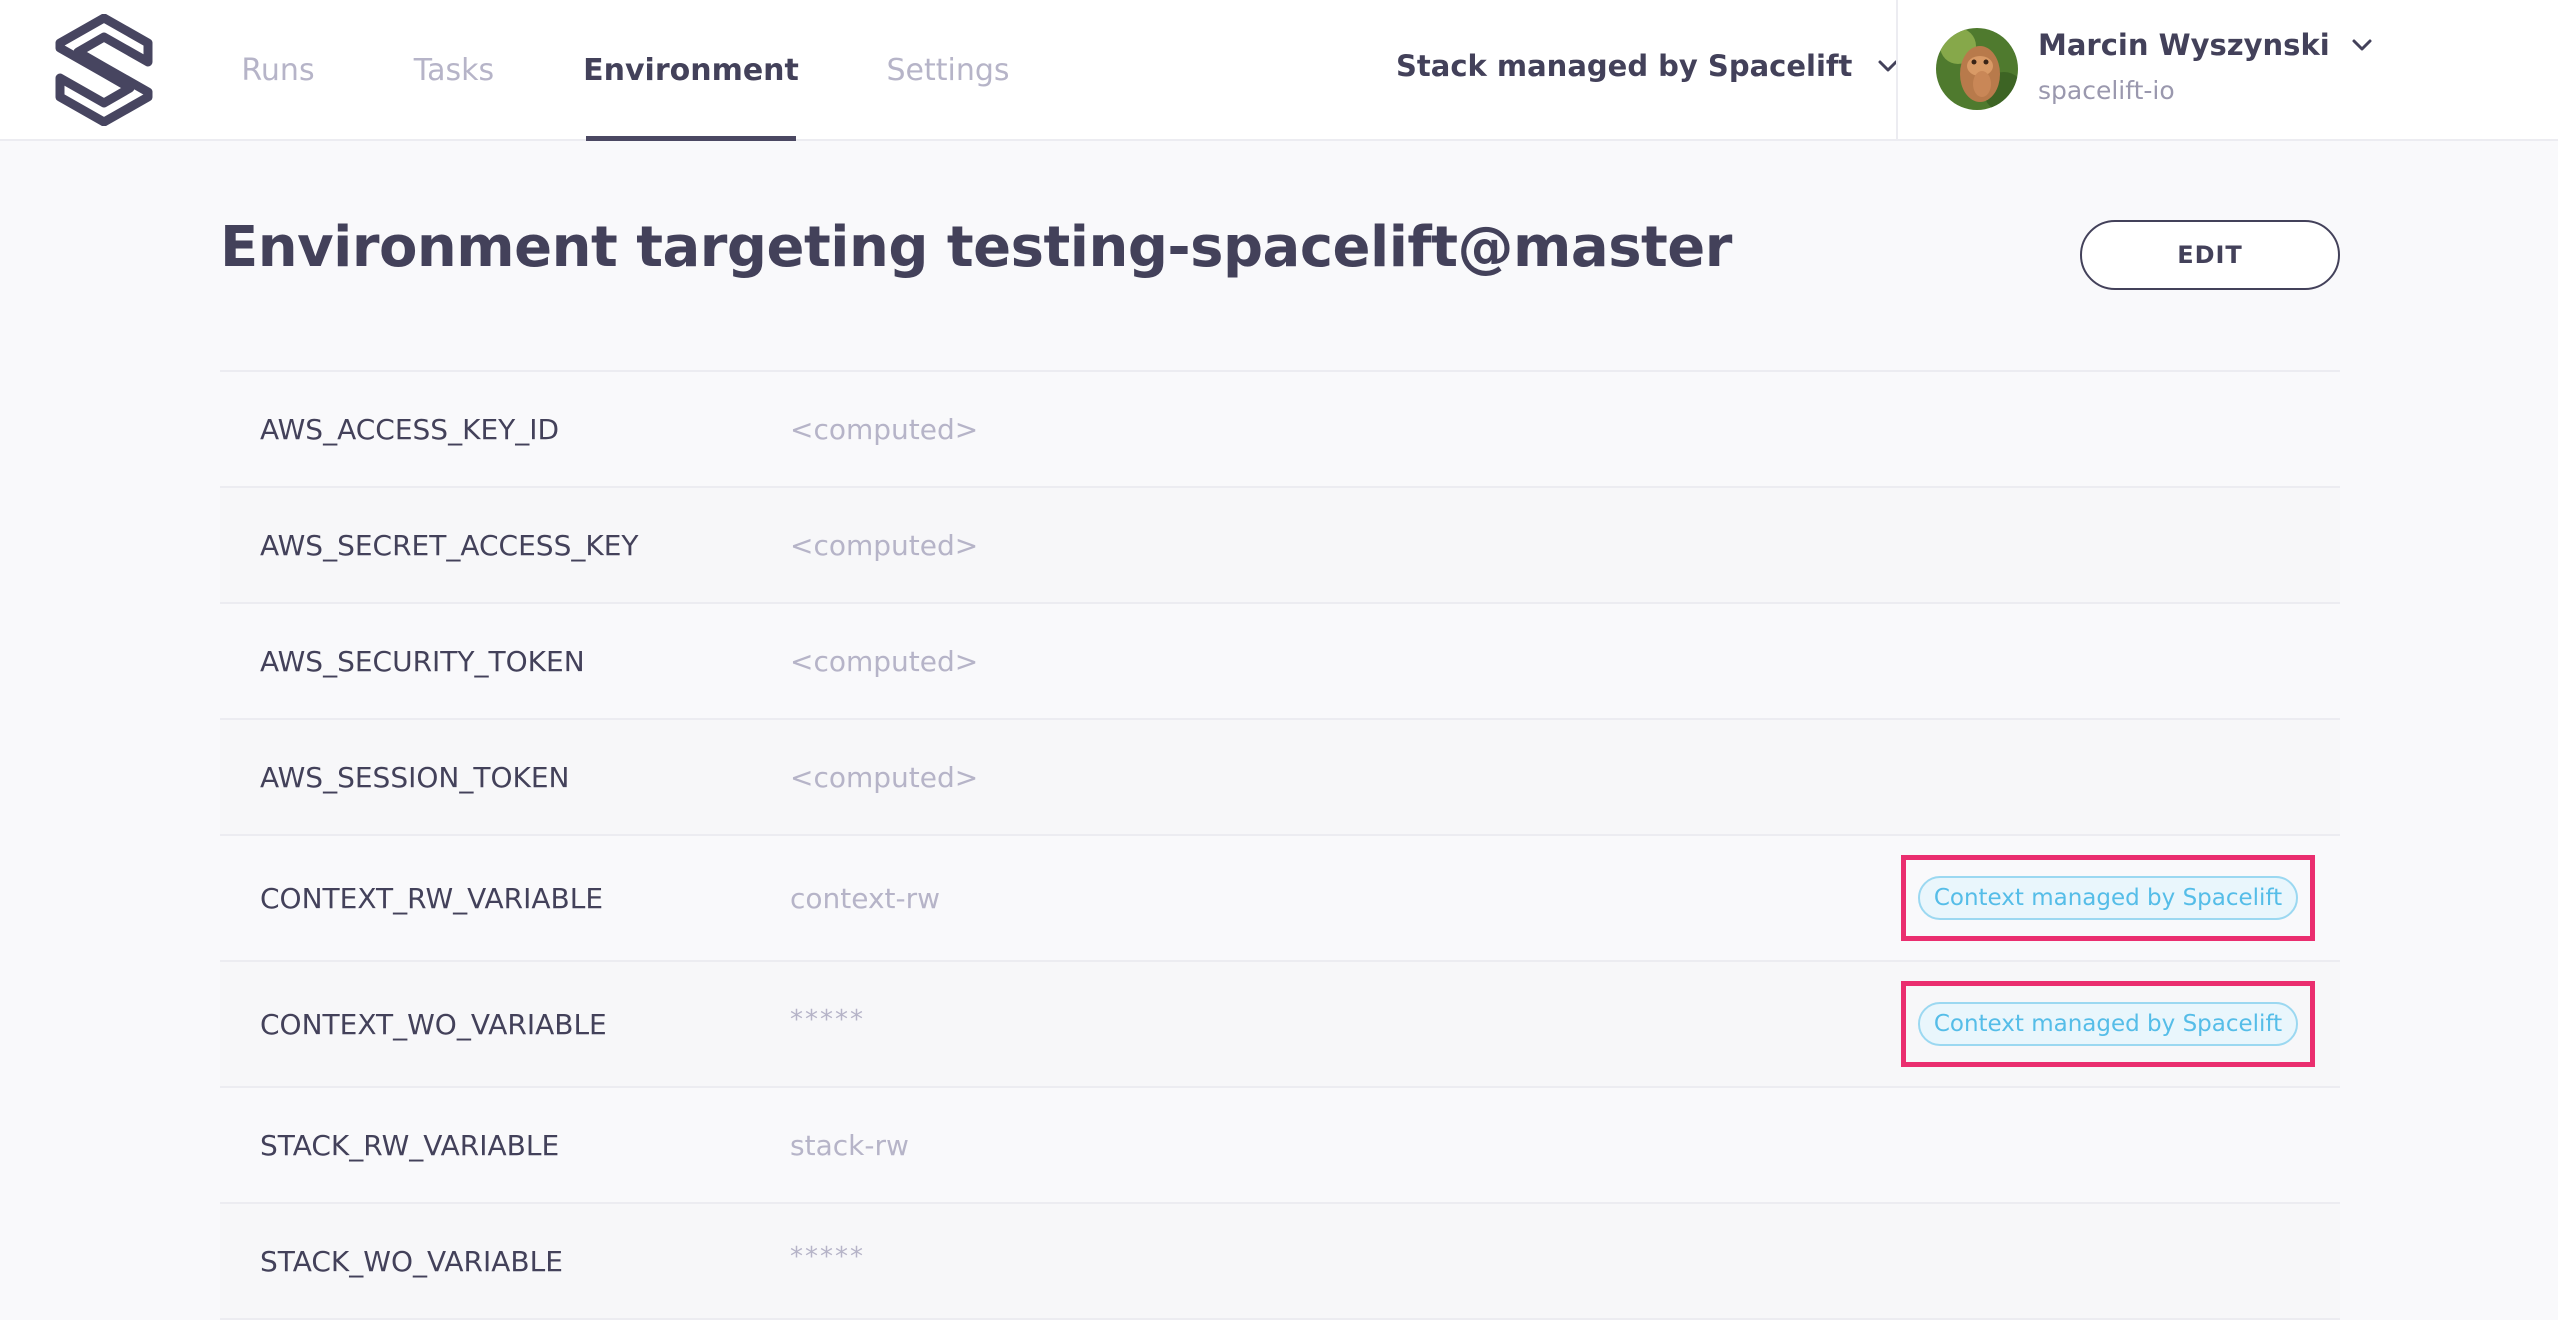 The width and height of the screenshot is (2558, 1320). What do you see at coordinates (449, 545) in the screenshot?
I see `variable-name: AWS_SECRET_ACCESS_KEY` at bounding box center [449, 545].